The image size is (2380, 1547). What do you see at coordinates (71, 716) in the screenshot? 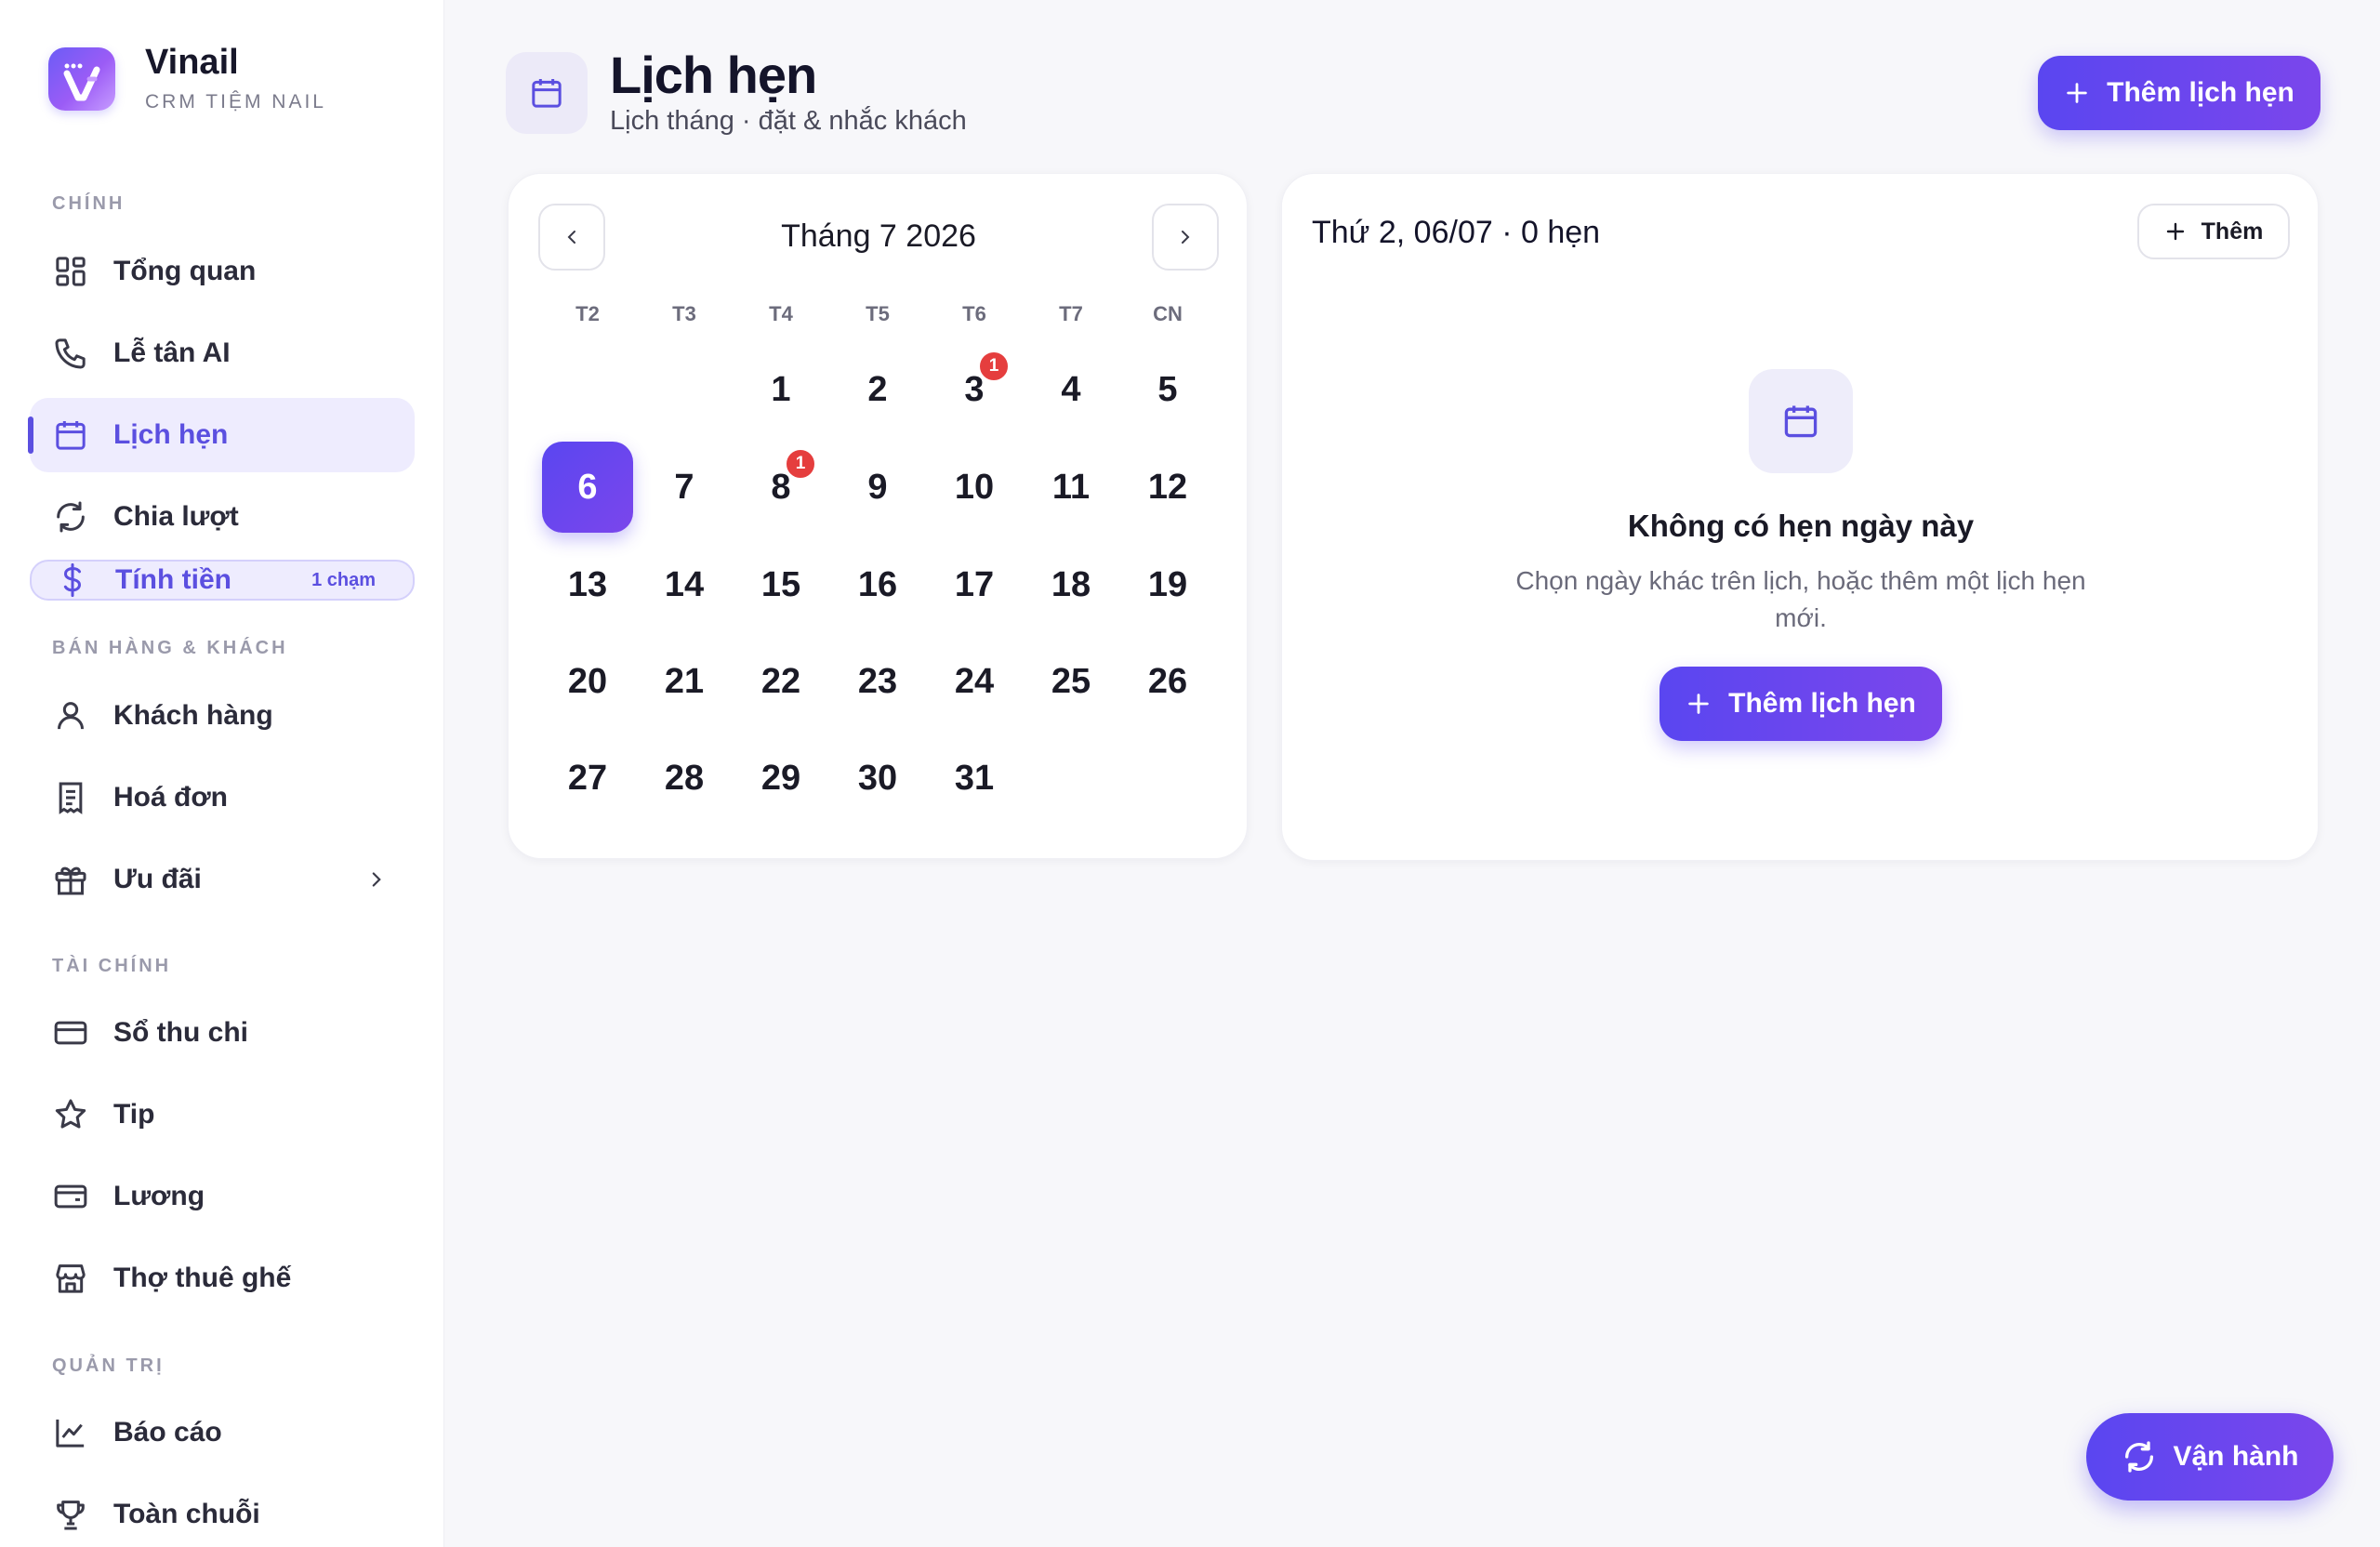
I see `user-icon` at bounding box center [71, 716].